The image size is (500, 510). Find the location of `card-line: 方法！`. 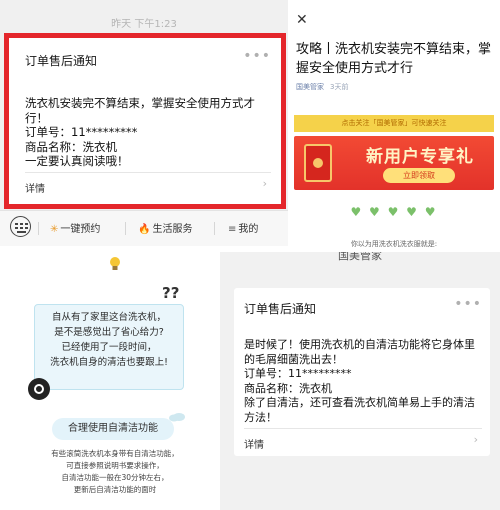

card-line: 方法！ is located at coordinates (260, 417).